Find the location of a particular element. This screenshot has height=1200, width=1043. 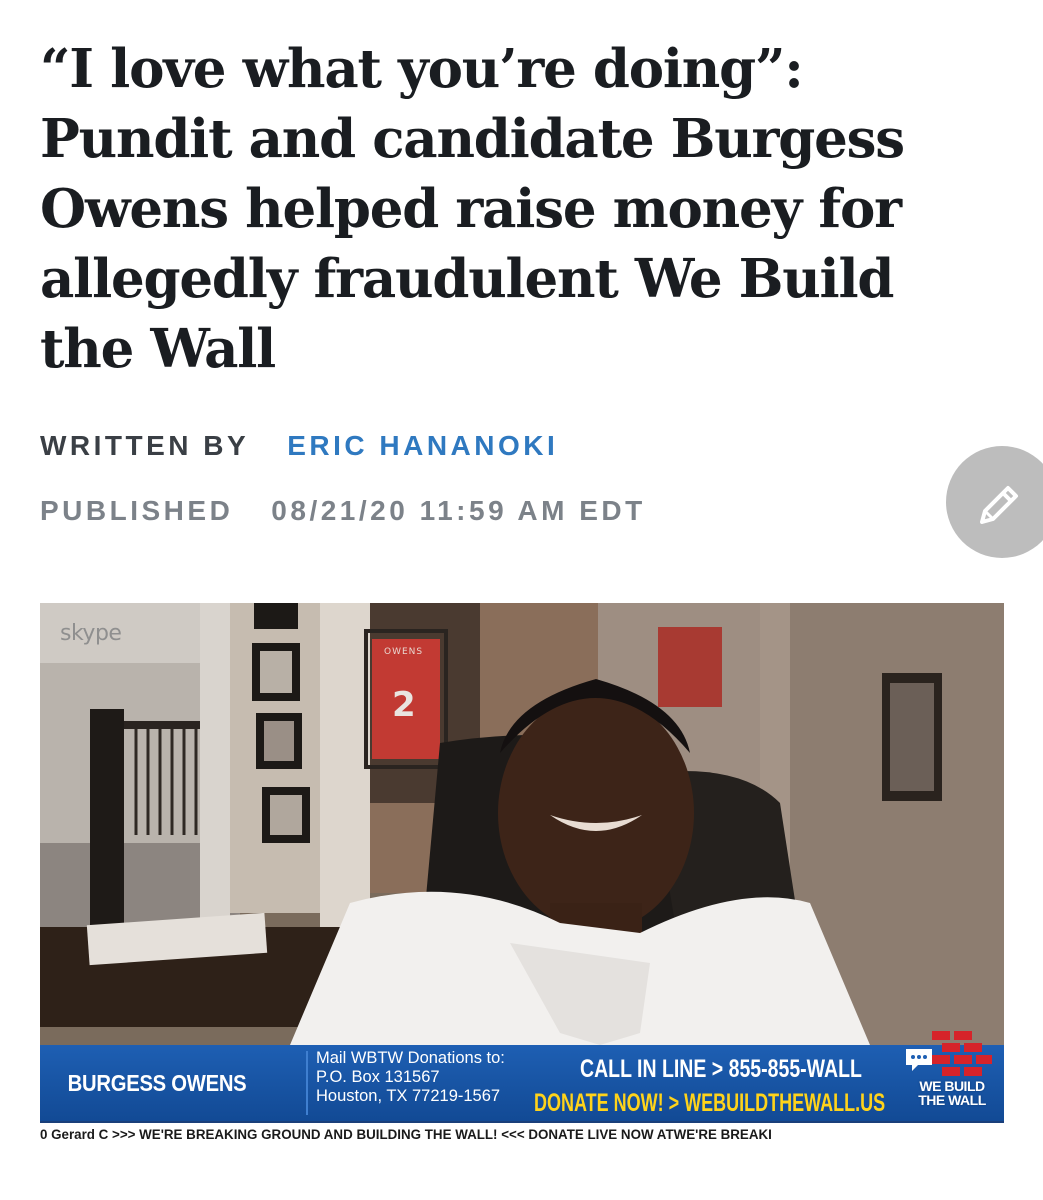

logo-text: WE BUILD THE WALL is located at coordinates (952, 1093).